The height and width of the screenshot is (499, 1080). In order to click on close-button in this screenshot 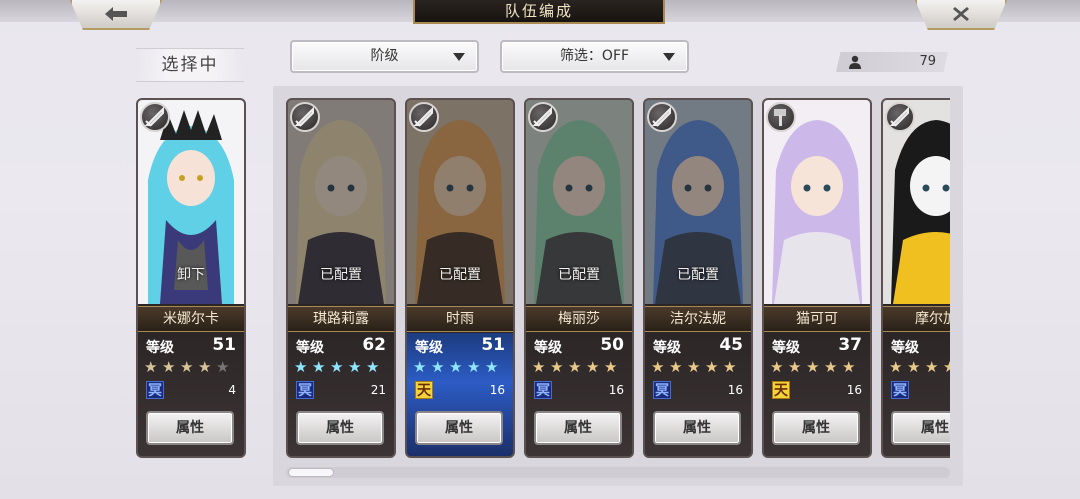, I will do `click(961, 15)`.